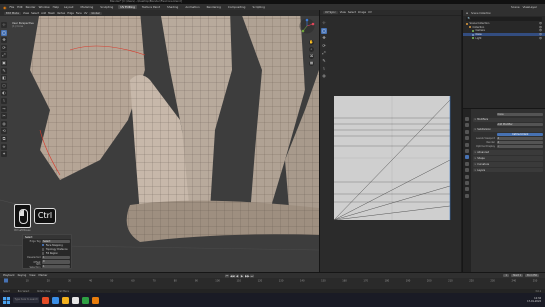 The image size is (545, 307). I want to click on tool-icon: ✥, so click(4, 40).